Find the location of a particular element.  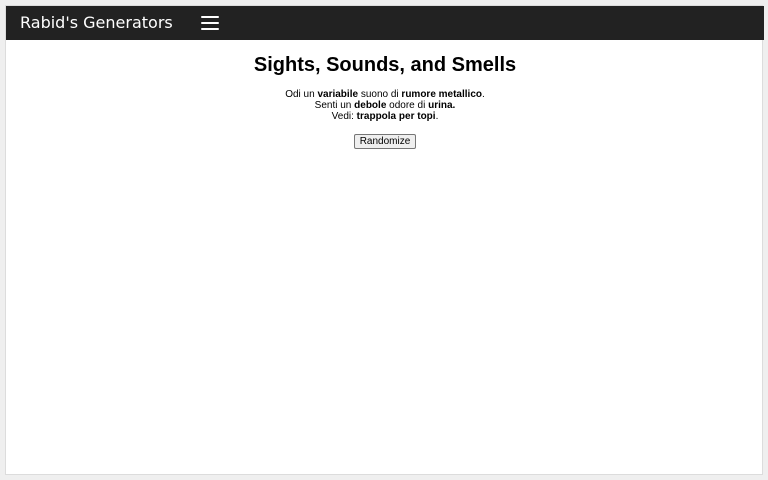

smell-adjective: debole is located at coordinates (370, 105).